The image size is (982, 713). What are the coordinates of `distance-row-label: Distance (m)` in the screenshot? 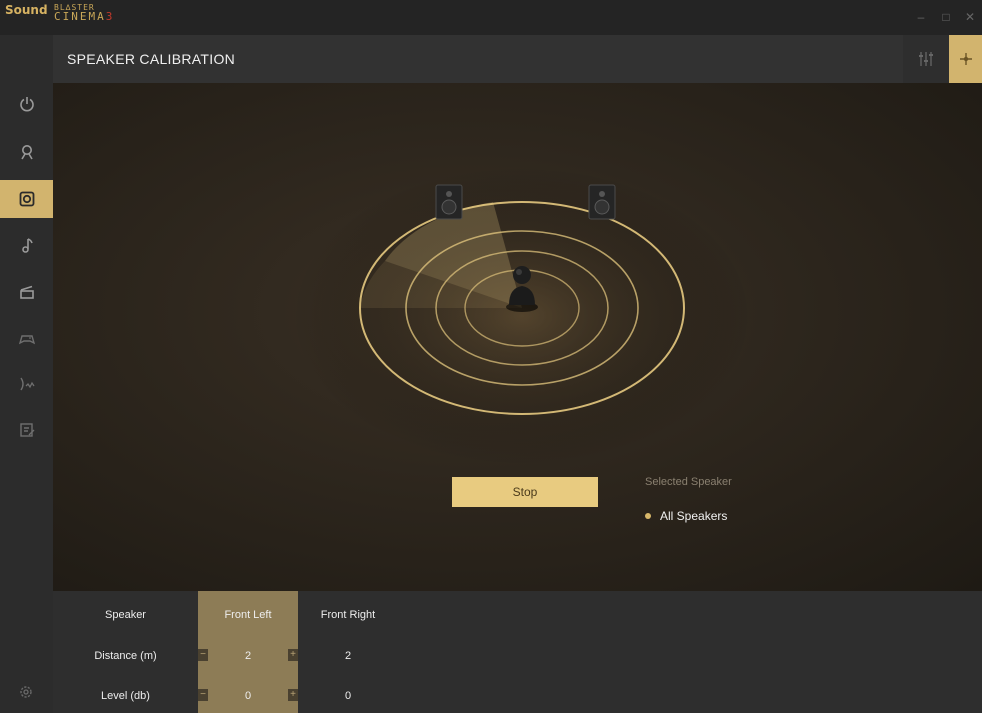 It's located at (125, 656).